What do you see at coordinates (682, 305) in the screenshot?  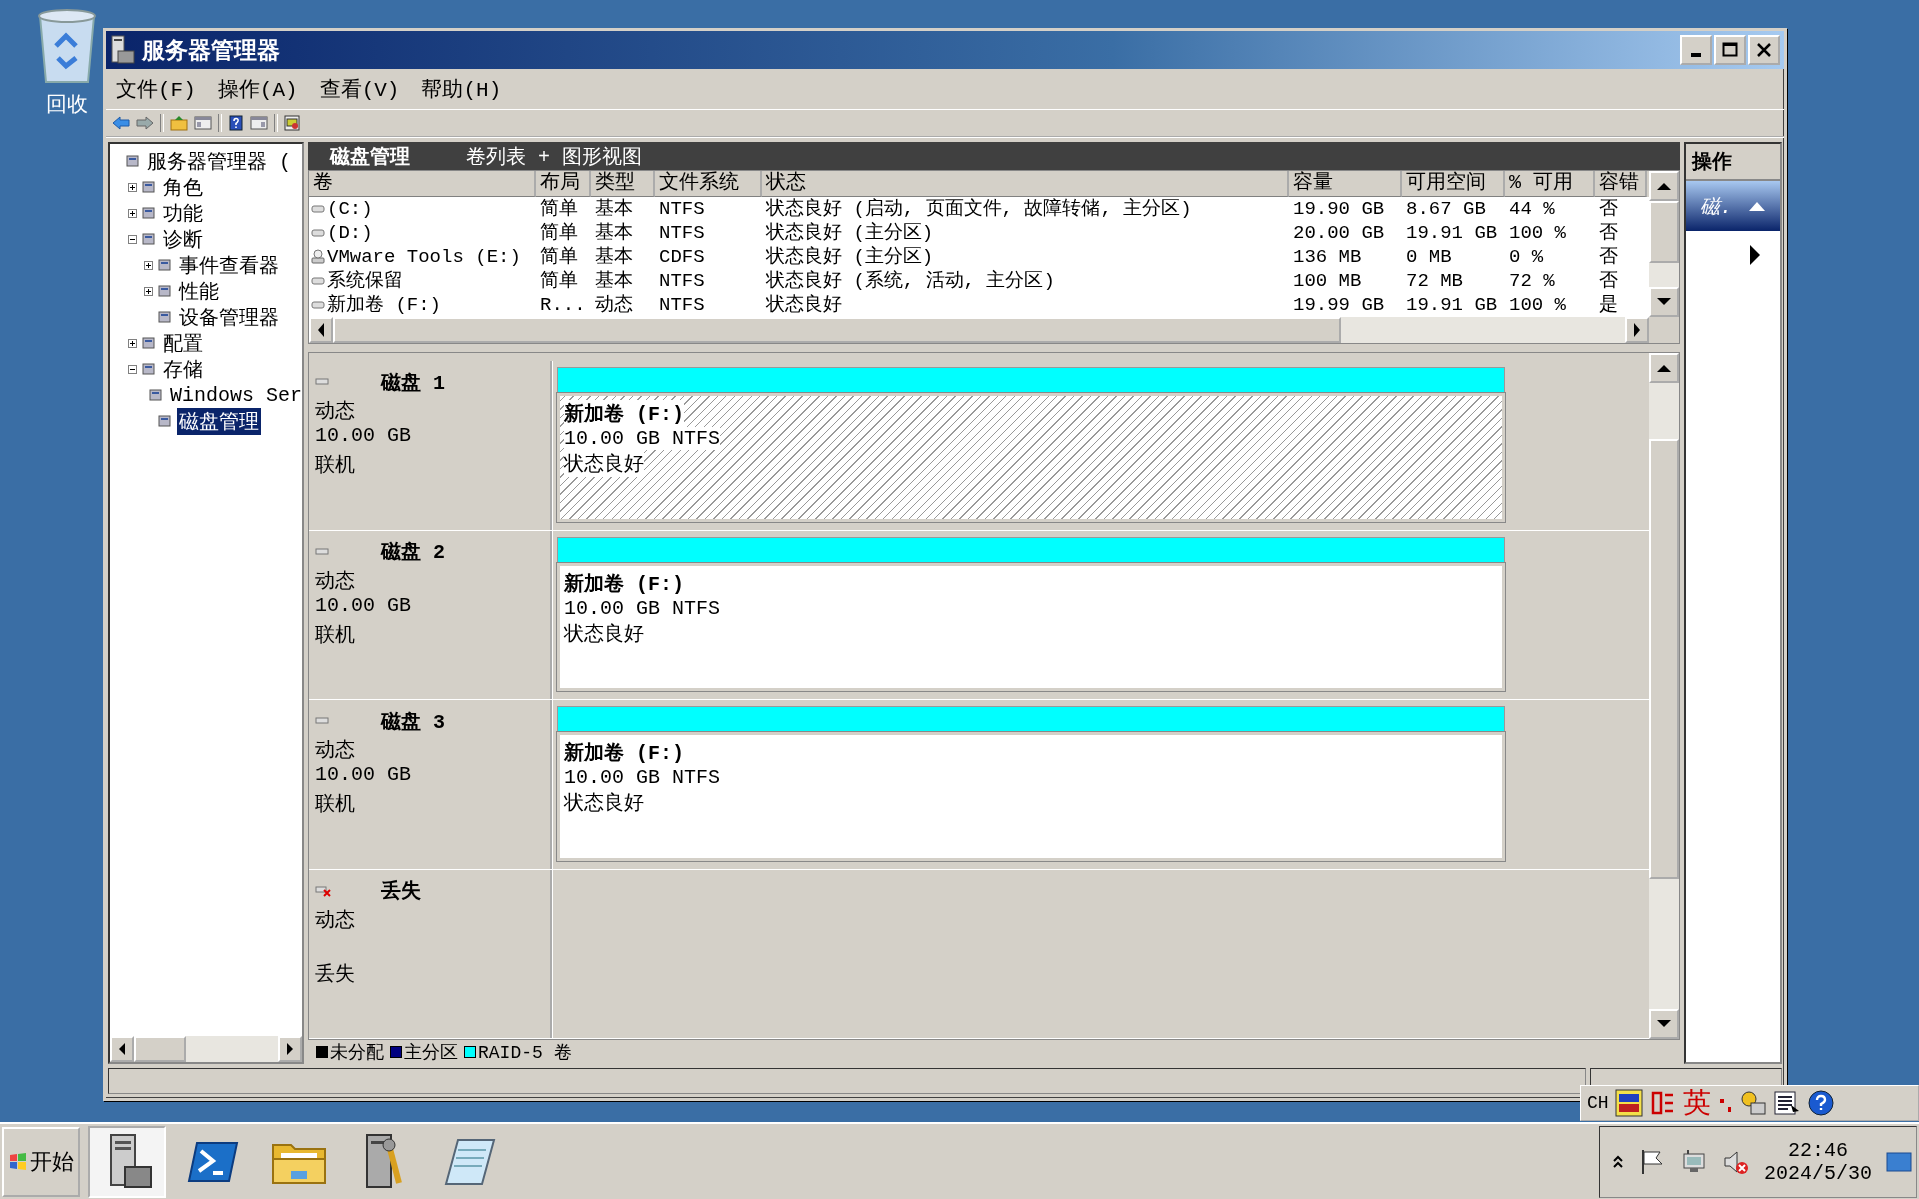 I see `table-cell-text: NTFS` at bounding box center [682, 305].